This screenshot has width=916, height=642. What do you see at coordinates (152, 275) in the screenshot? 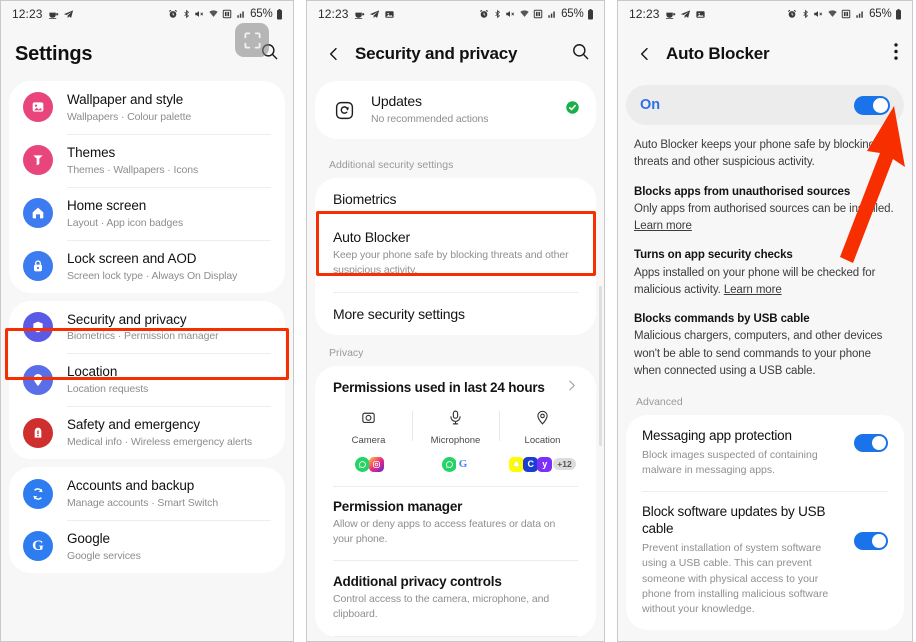
I see `item-subtitle: Screen lock type · Always On Display` at bounding box center [152, 275].